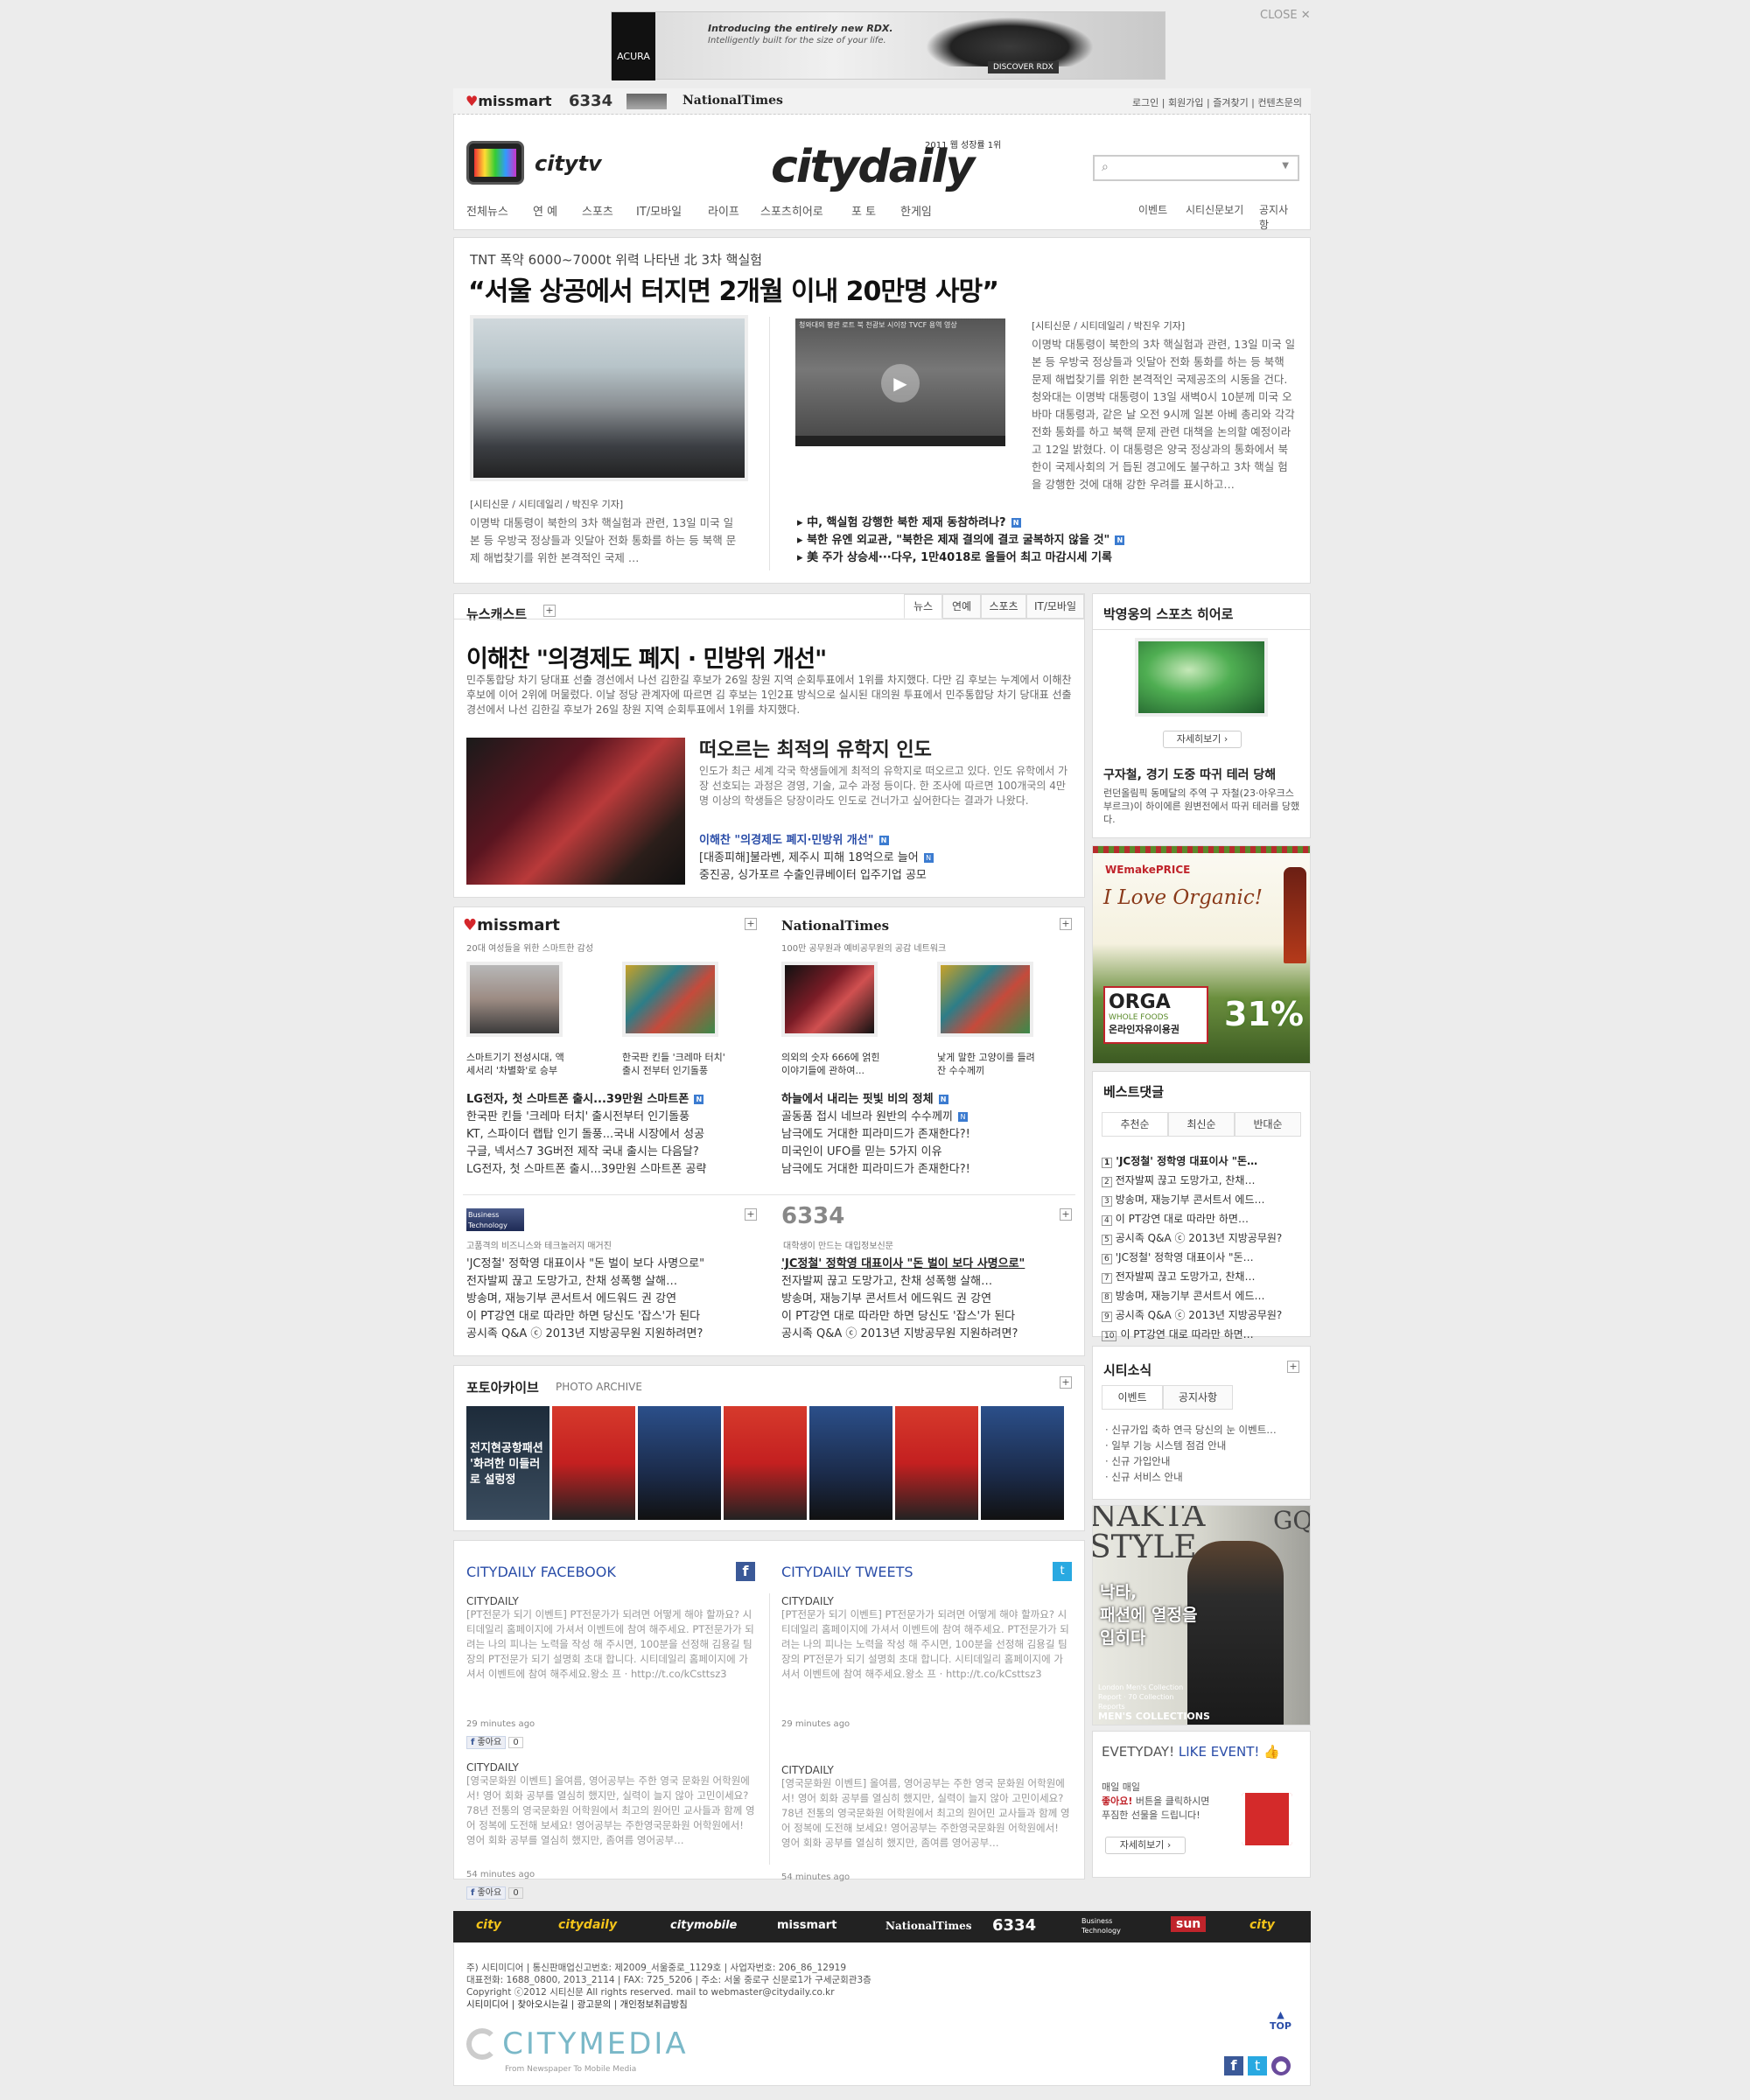 The image size is (1750, 2100). I want to click on nationaltimes-thumb-caption: 낯게 말한 고양이를 들려잔 수수께끼, so click(989, 1064).